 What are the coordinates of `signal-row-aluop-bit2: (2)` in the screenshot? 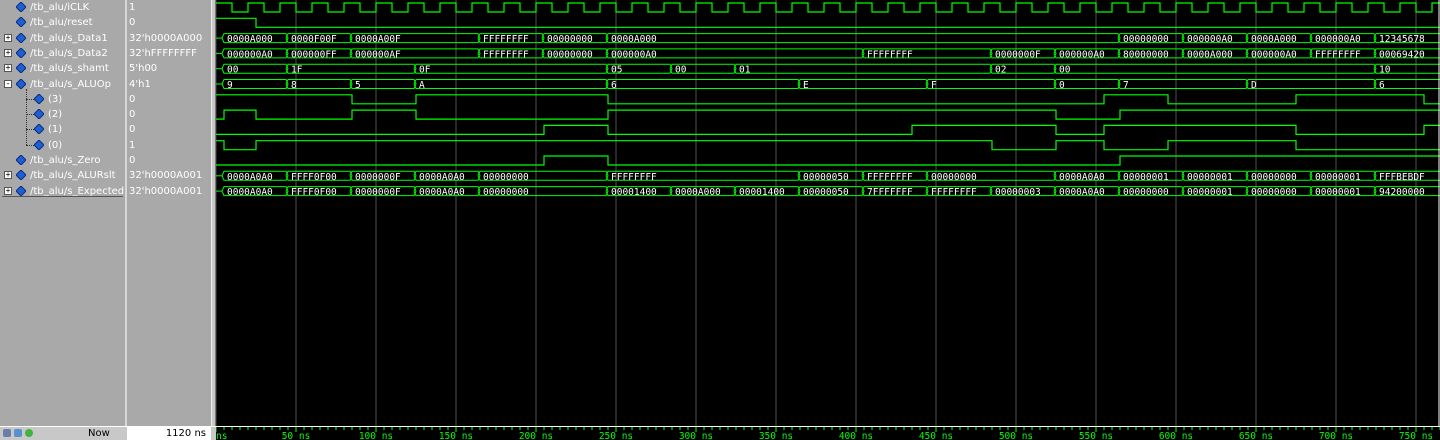 It's located at (62, 114).